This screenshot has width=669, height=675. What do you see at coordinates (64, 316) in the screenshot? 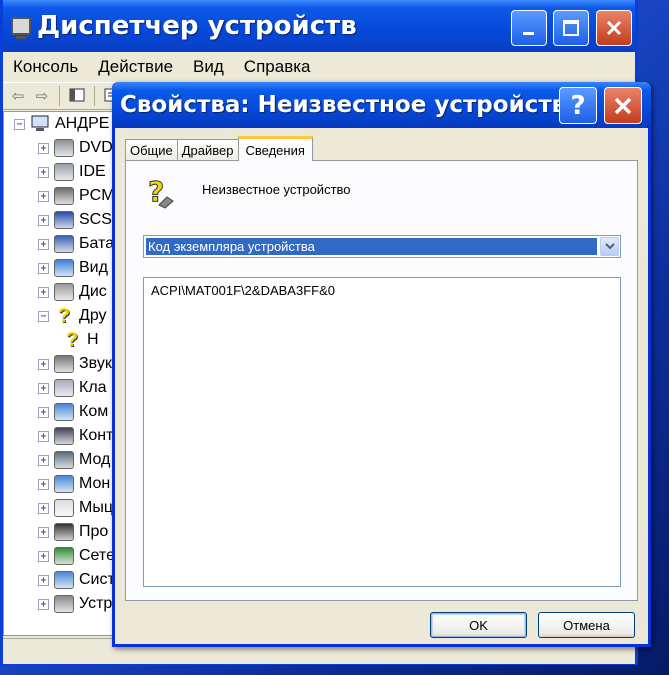
I see `other-devices-icon: ?` at bounding box center [64, 316].